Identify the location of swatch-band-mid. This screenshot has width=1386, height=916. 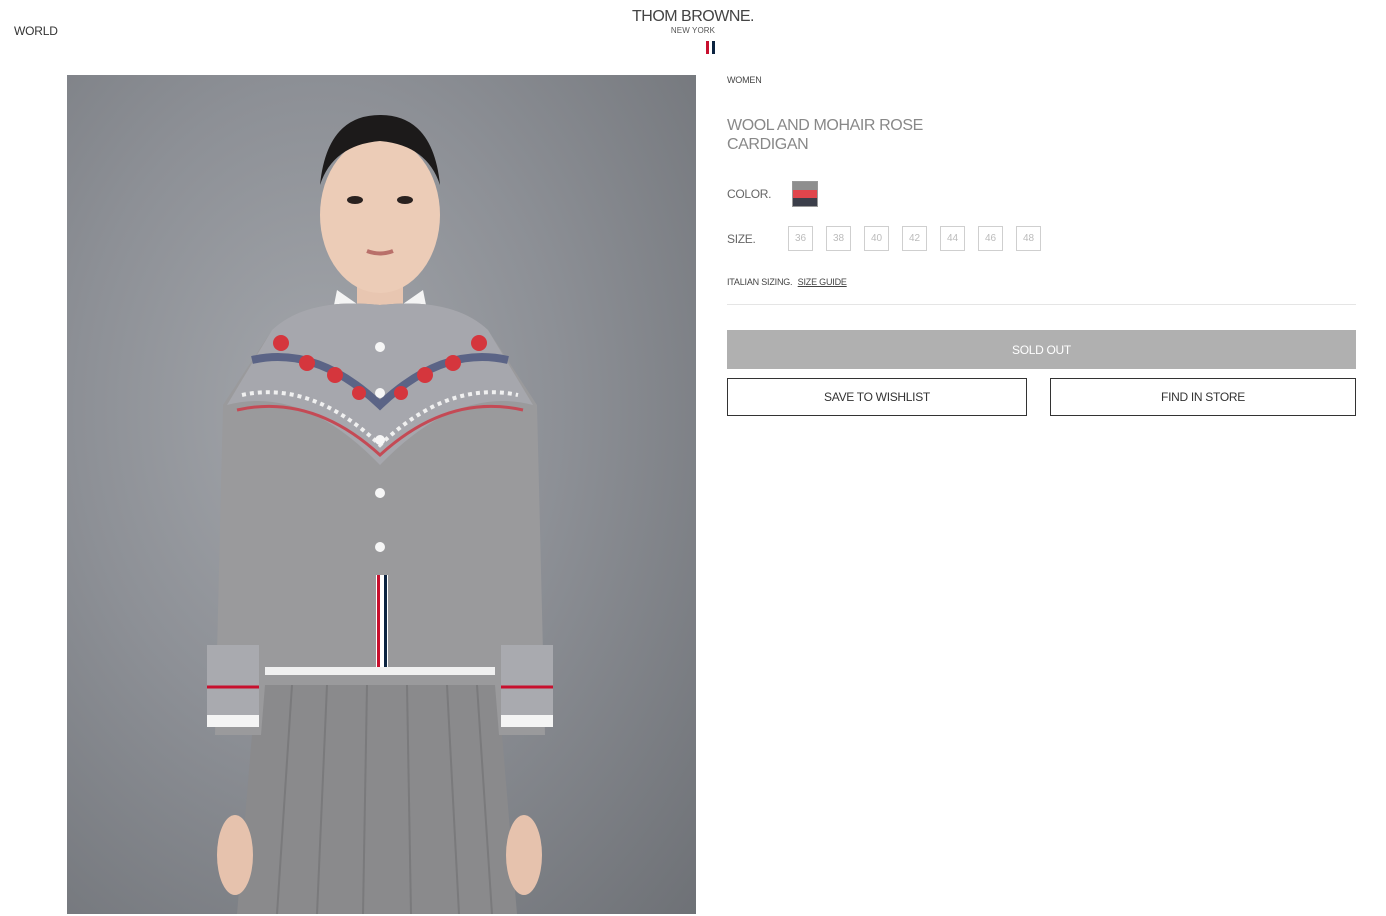
(805, 194).